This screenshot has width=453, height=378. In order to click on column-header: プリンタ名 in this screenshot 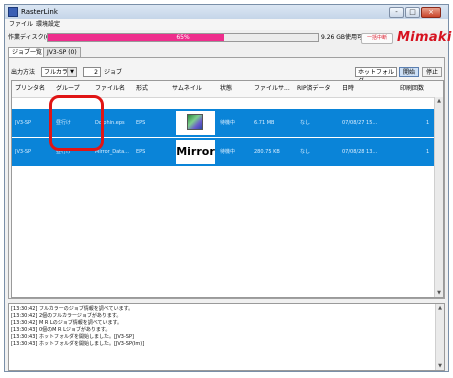, I will do `click(30, 89)`.